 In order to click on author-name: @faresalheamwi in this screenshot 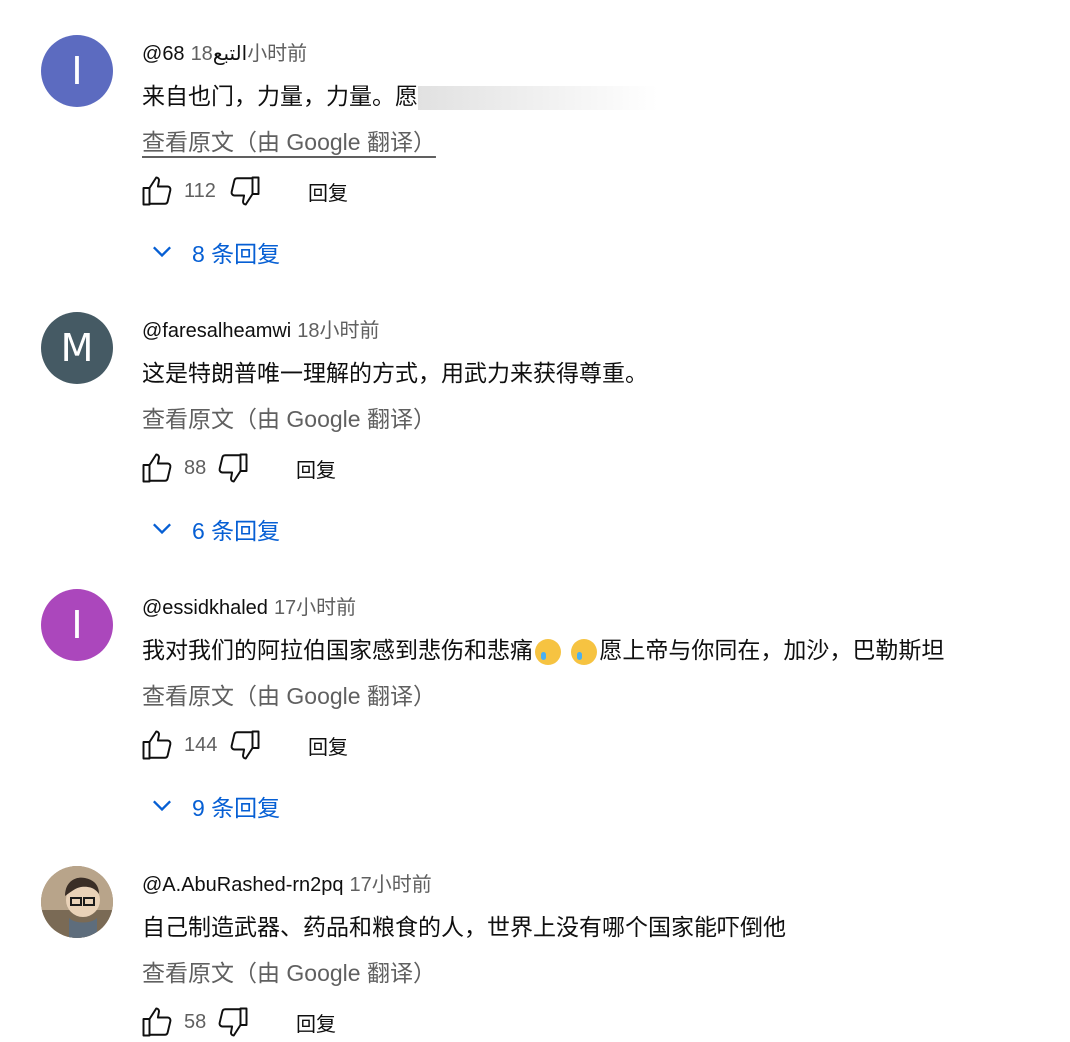, I will do `click(216, 331)`.